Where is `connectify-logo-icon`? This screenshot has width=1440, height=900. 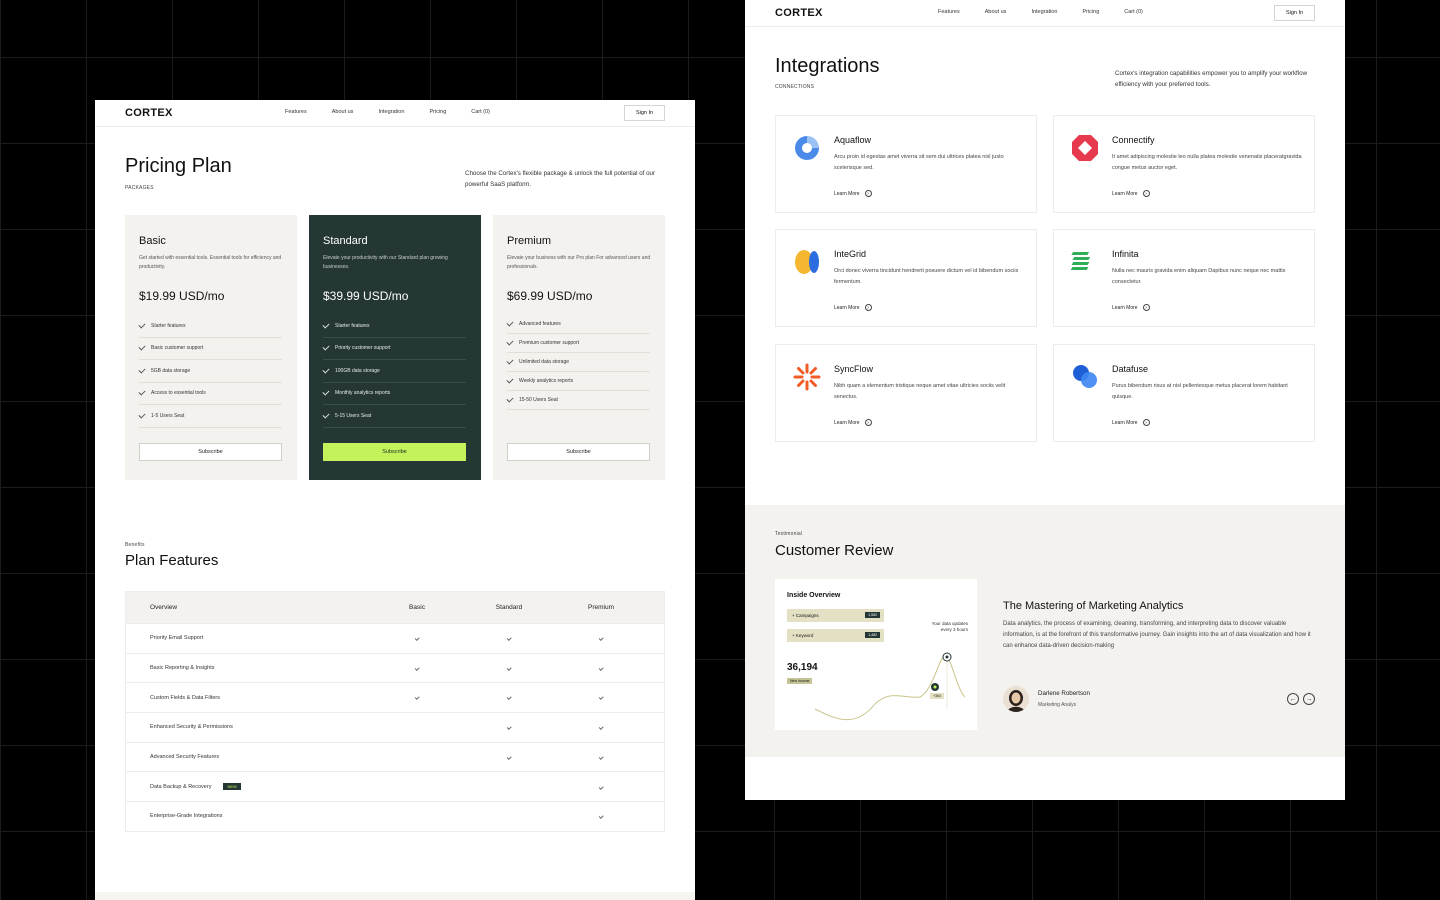 connectify-logo-icon is located at coordinates (1085, 148).